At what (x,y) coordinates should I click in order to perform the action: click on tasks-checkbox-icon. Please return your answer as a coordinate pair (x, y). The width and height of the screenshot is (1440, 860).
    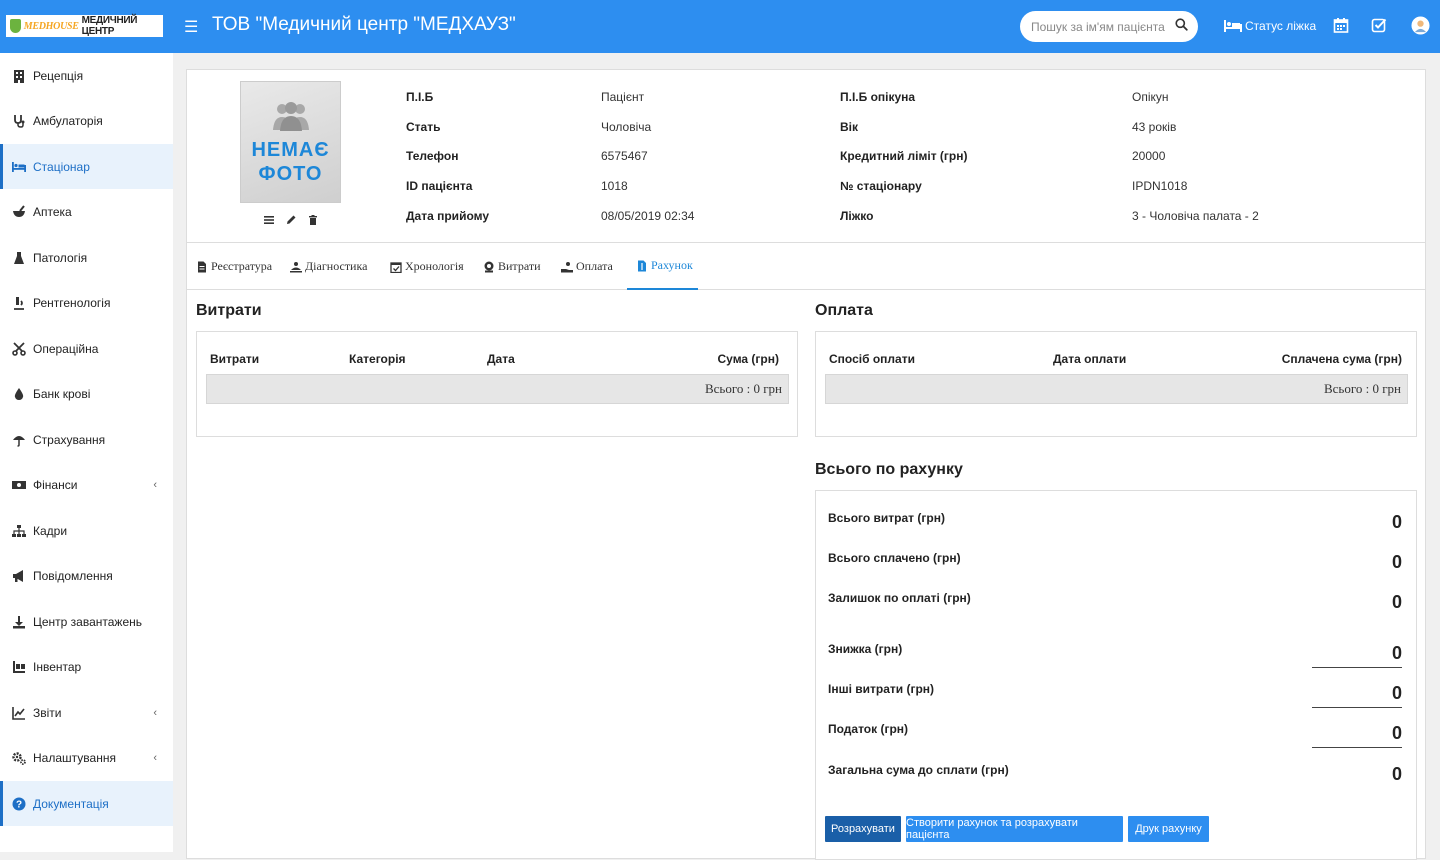
    Looking at the image, I should click on (1379, 25).